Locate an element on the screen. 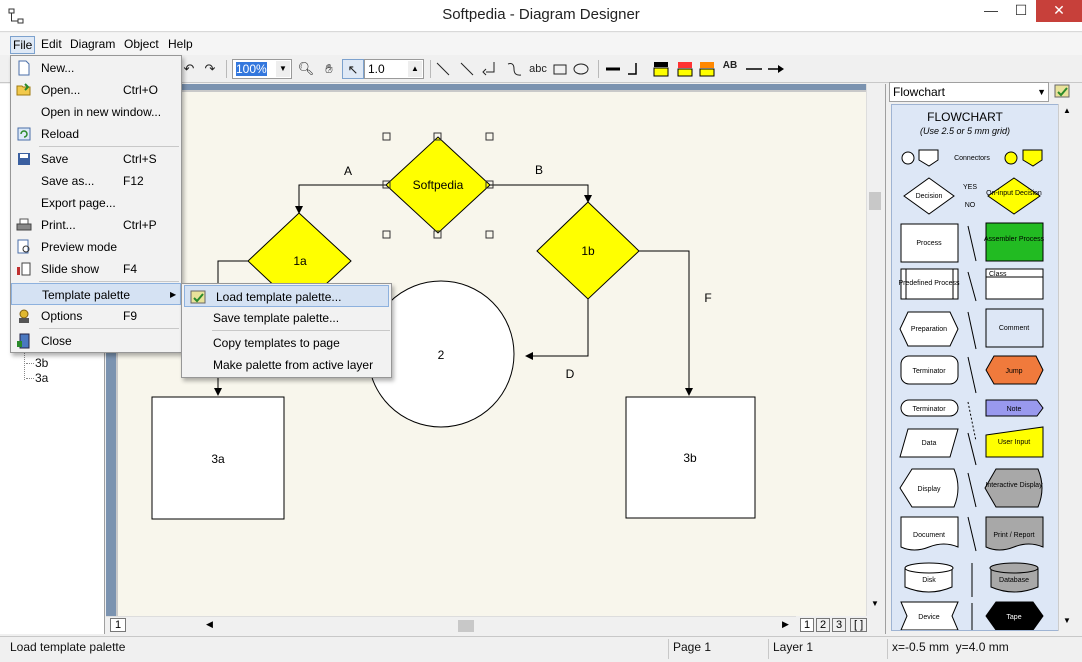 The image size is (1082, 662). menu-separator is located at coordinates (109, 146).